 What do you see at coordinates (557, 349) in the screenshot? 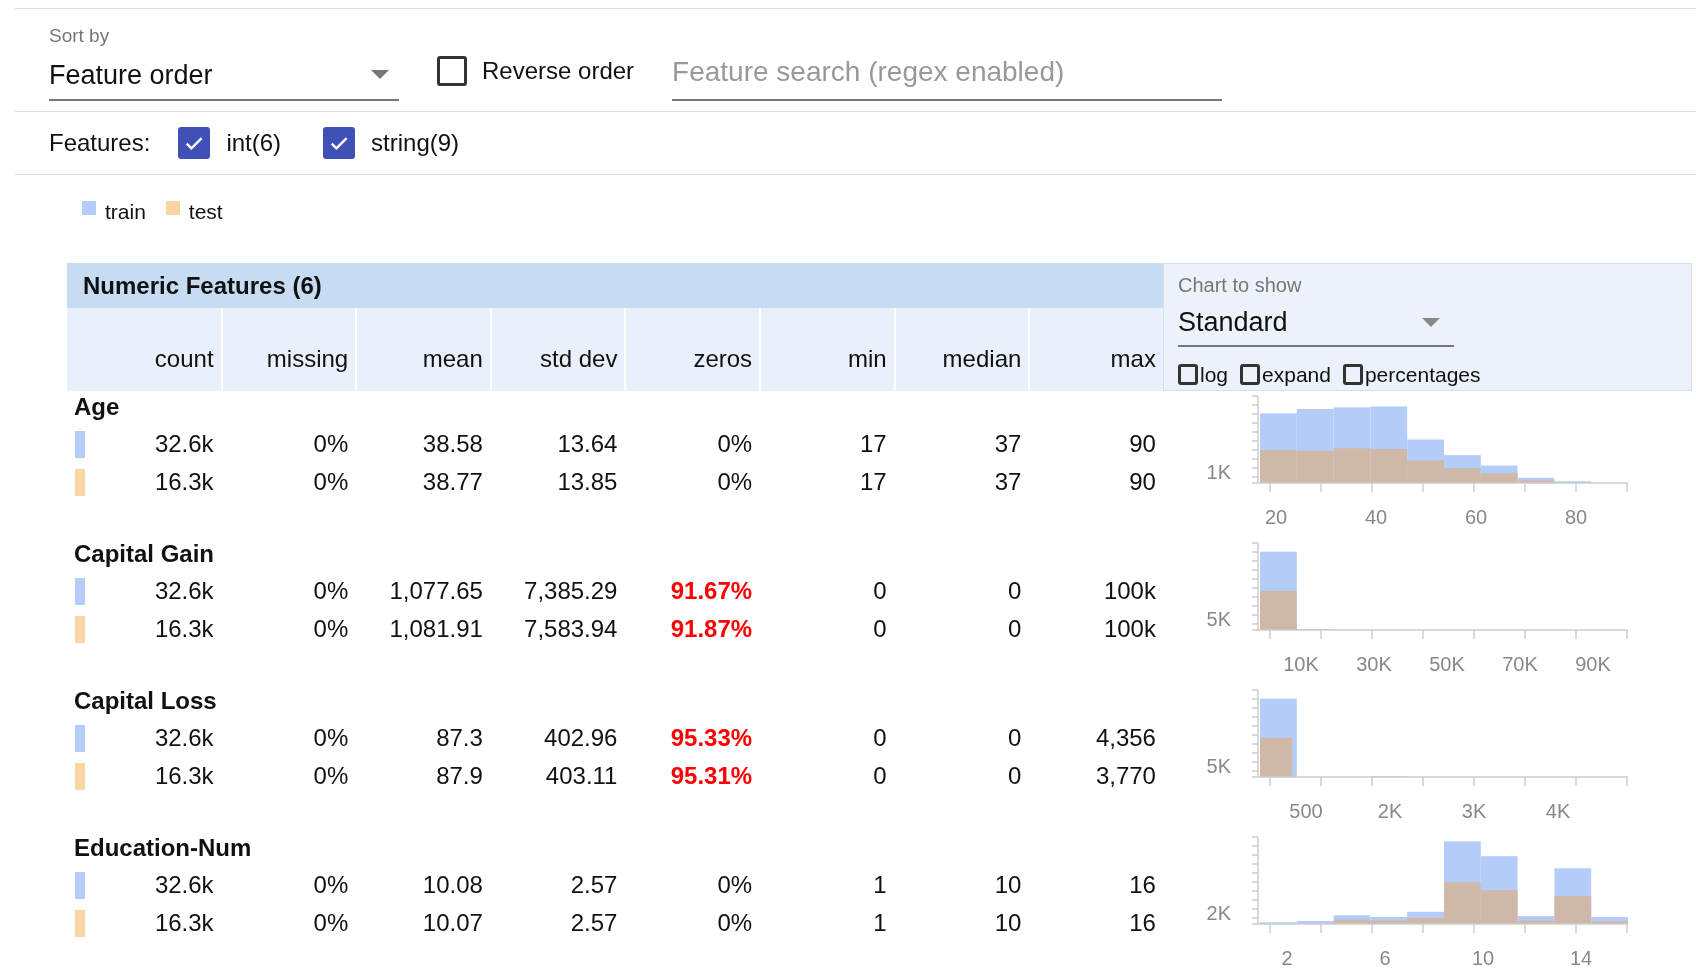
I see `column-header: std dev` at bounding box center [557, 349].